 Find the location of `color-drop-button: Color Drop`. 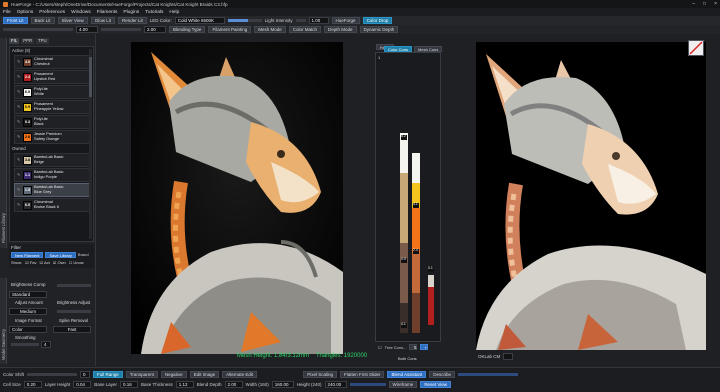

color-drop-button: Color Drop is located at coordinates (377, 20).